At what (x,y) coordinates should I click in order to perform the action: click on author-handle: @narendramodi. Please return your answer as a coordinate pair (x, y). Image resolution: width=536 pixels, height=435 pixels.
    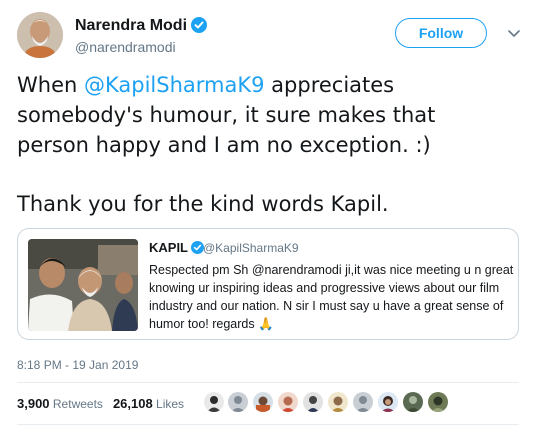
    Looking at the image, I should click on (125, 47).